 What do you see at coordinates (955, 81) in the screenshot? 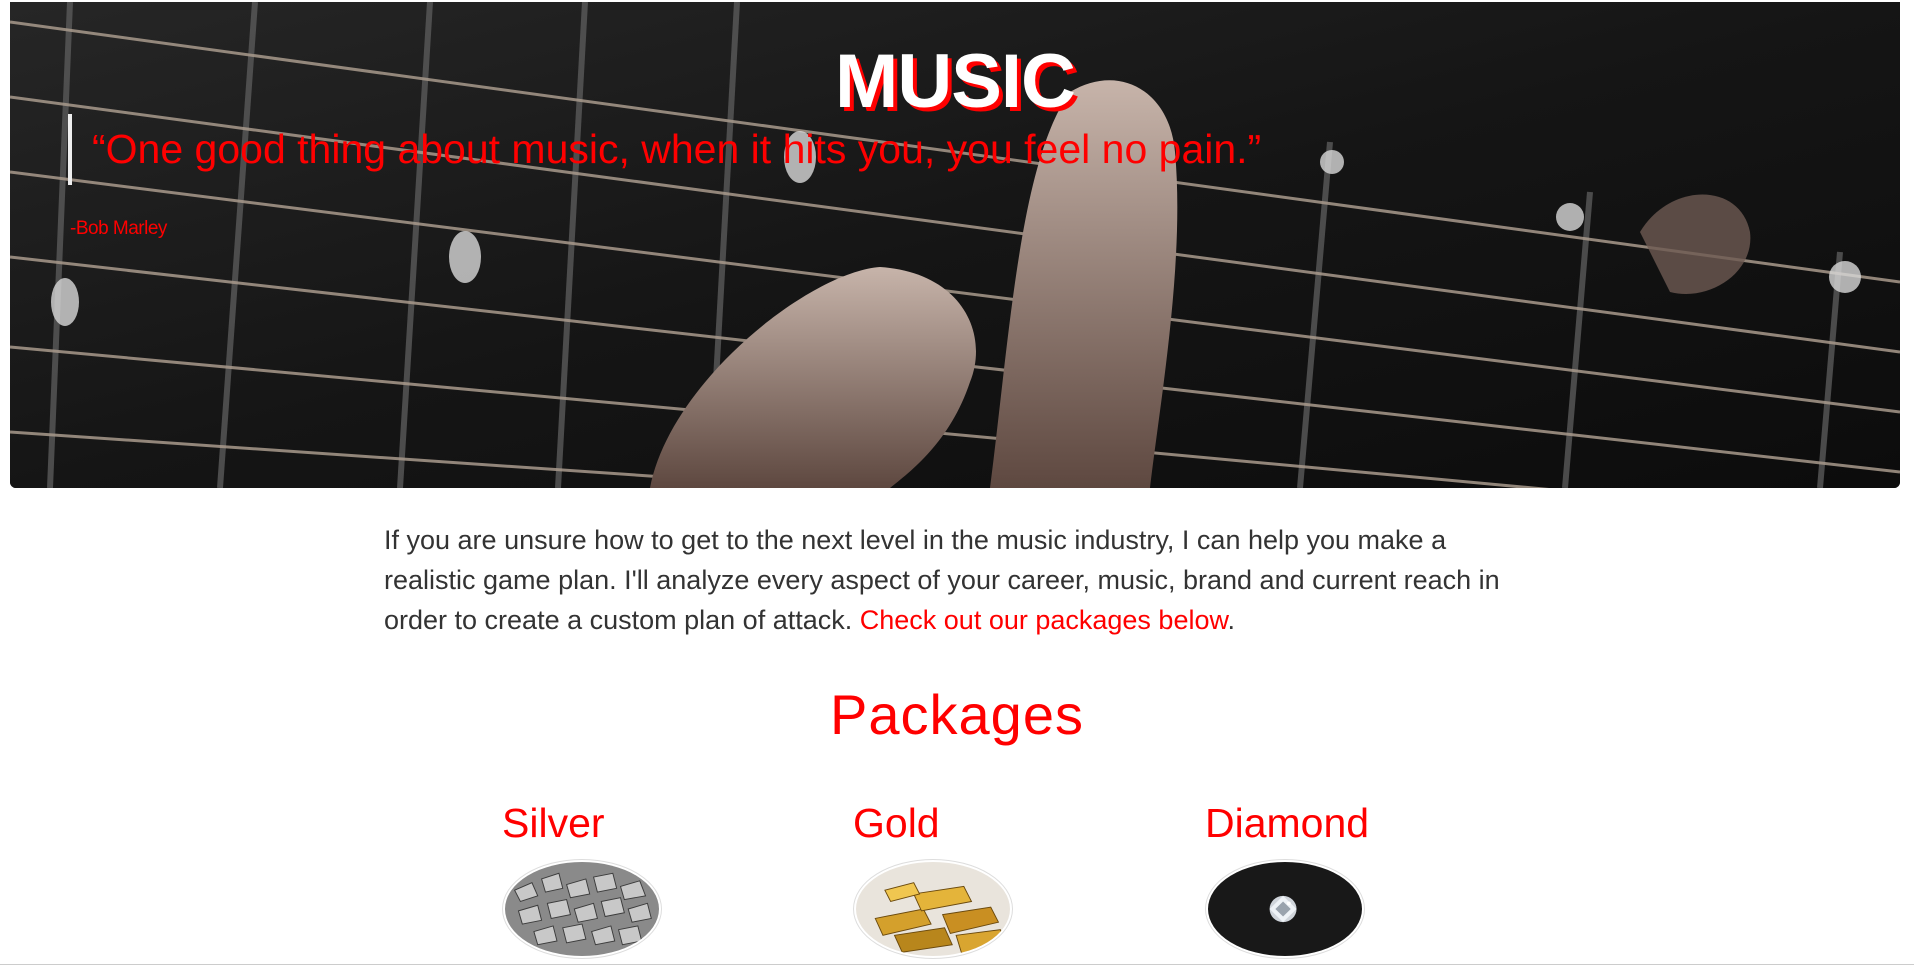
I see `page-title: MUSIC` at bounding box center [955, 81].